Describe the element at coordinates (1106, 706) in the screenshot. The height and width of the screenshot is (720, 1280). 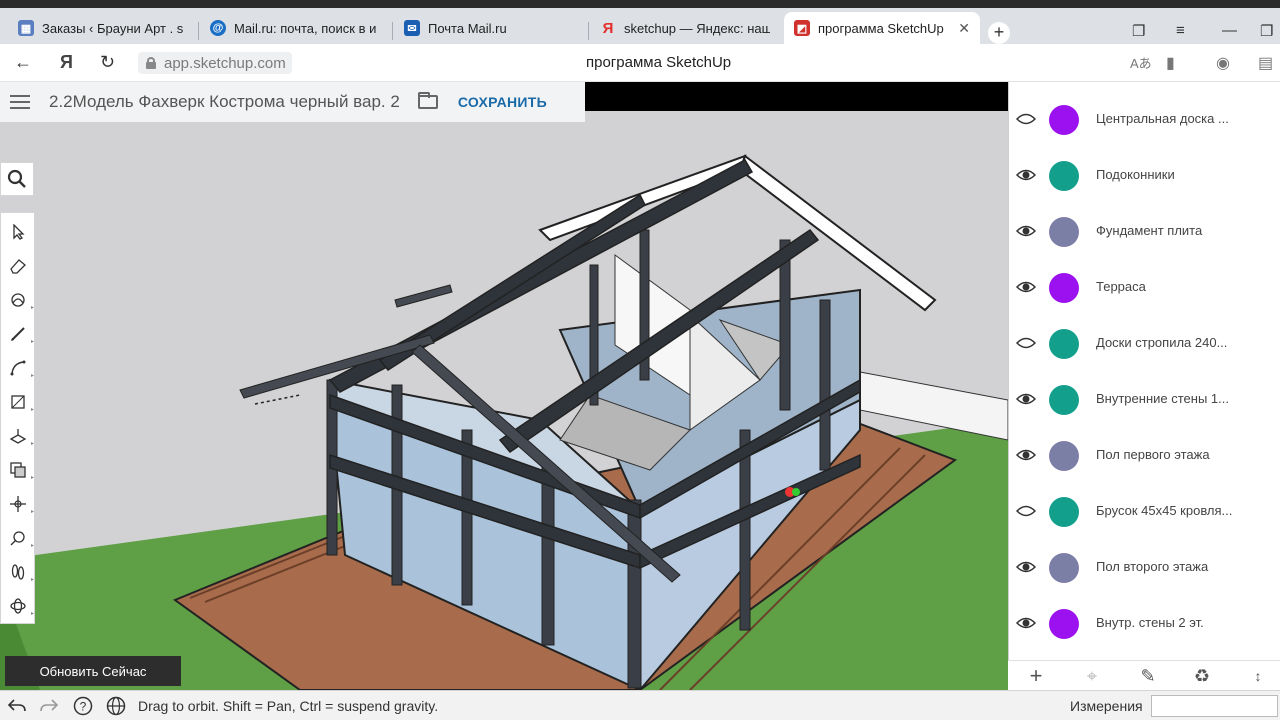
I see `measurements-label: Измерения` at that location.